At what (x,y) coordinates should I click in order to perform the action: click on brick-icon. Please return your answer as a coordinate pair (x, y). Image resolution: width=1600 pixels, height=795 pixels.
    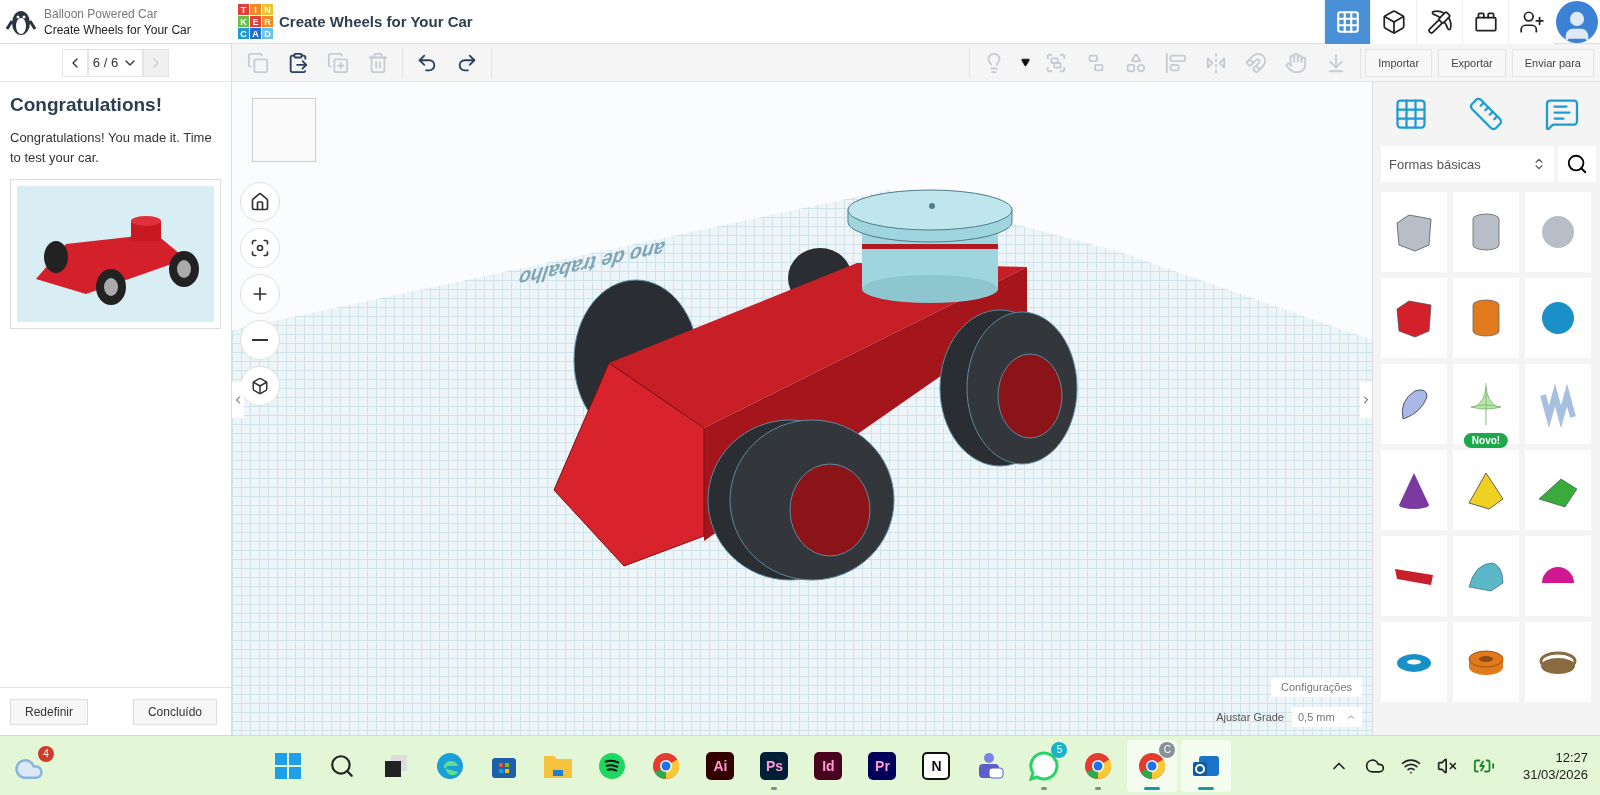
    Looking at the image, I should click on (1485, 22).